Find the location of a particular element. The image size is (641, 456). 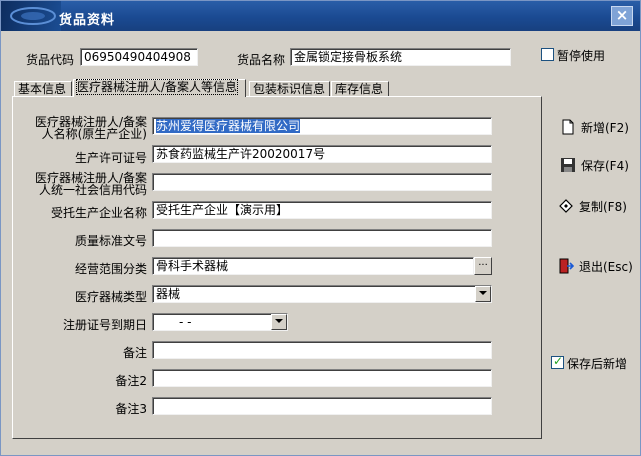

save-button-label: 保存(F4) is located at coordinates (605, 165).